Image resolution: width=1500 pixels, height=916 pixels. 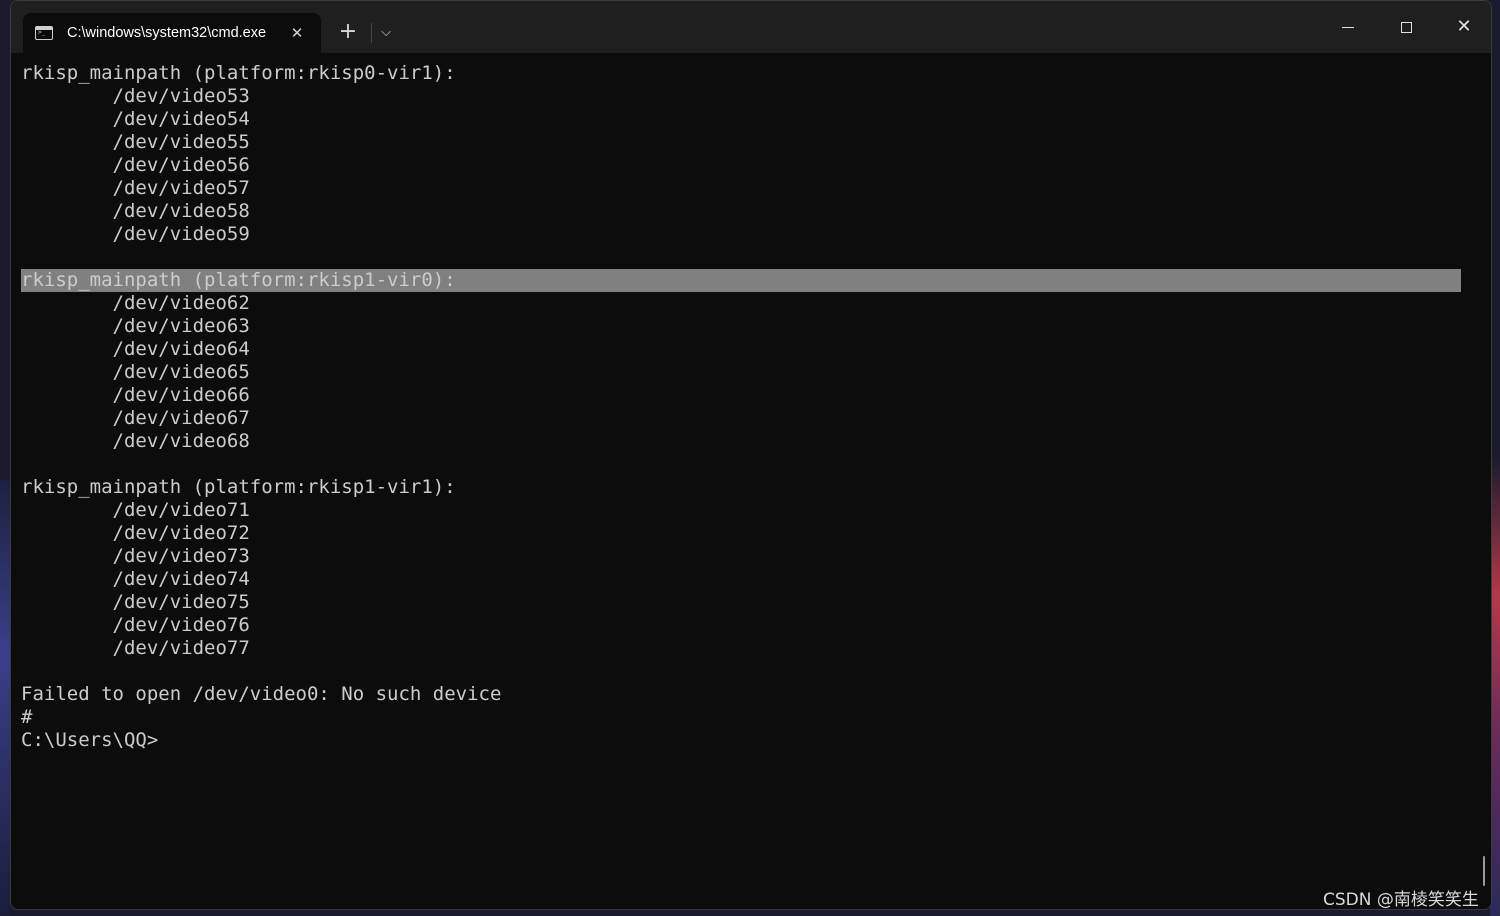 What do you see at coordinates (135, 556) in the screenshot?
I see `console-line: /dev/video73` at bounding box center [135, 556].